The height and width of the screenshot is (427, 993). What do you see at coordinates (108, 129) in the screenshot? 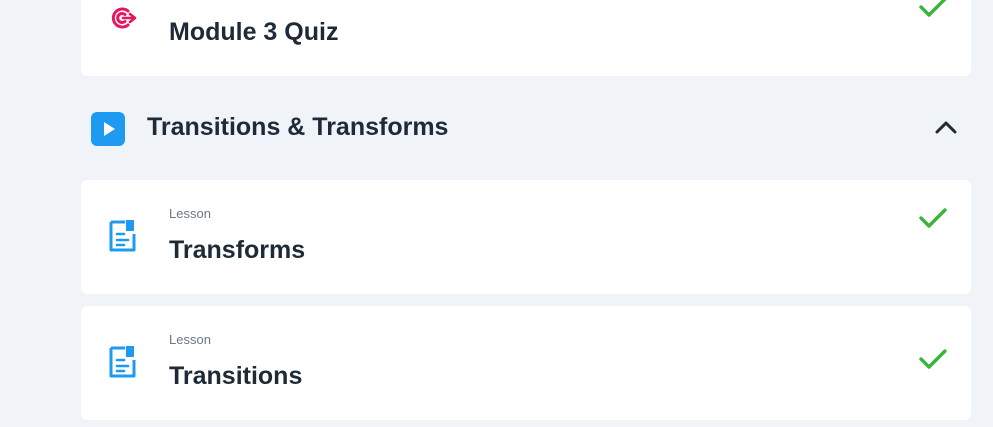
I see `play-icon` at bounding box center [108, 129].